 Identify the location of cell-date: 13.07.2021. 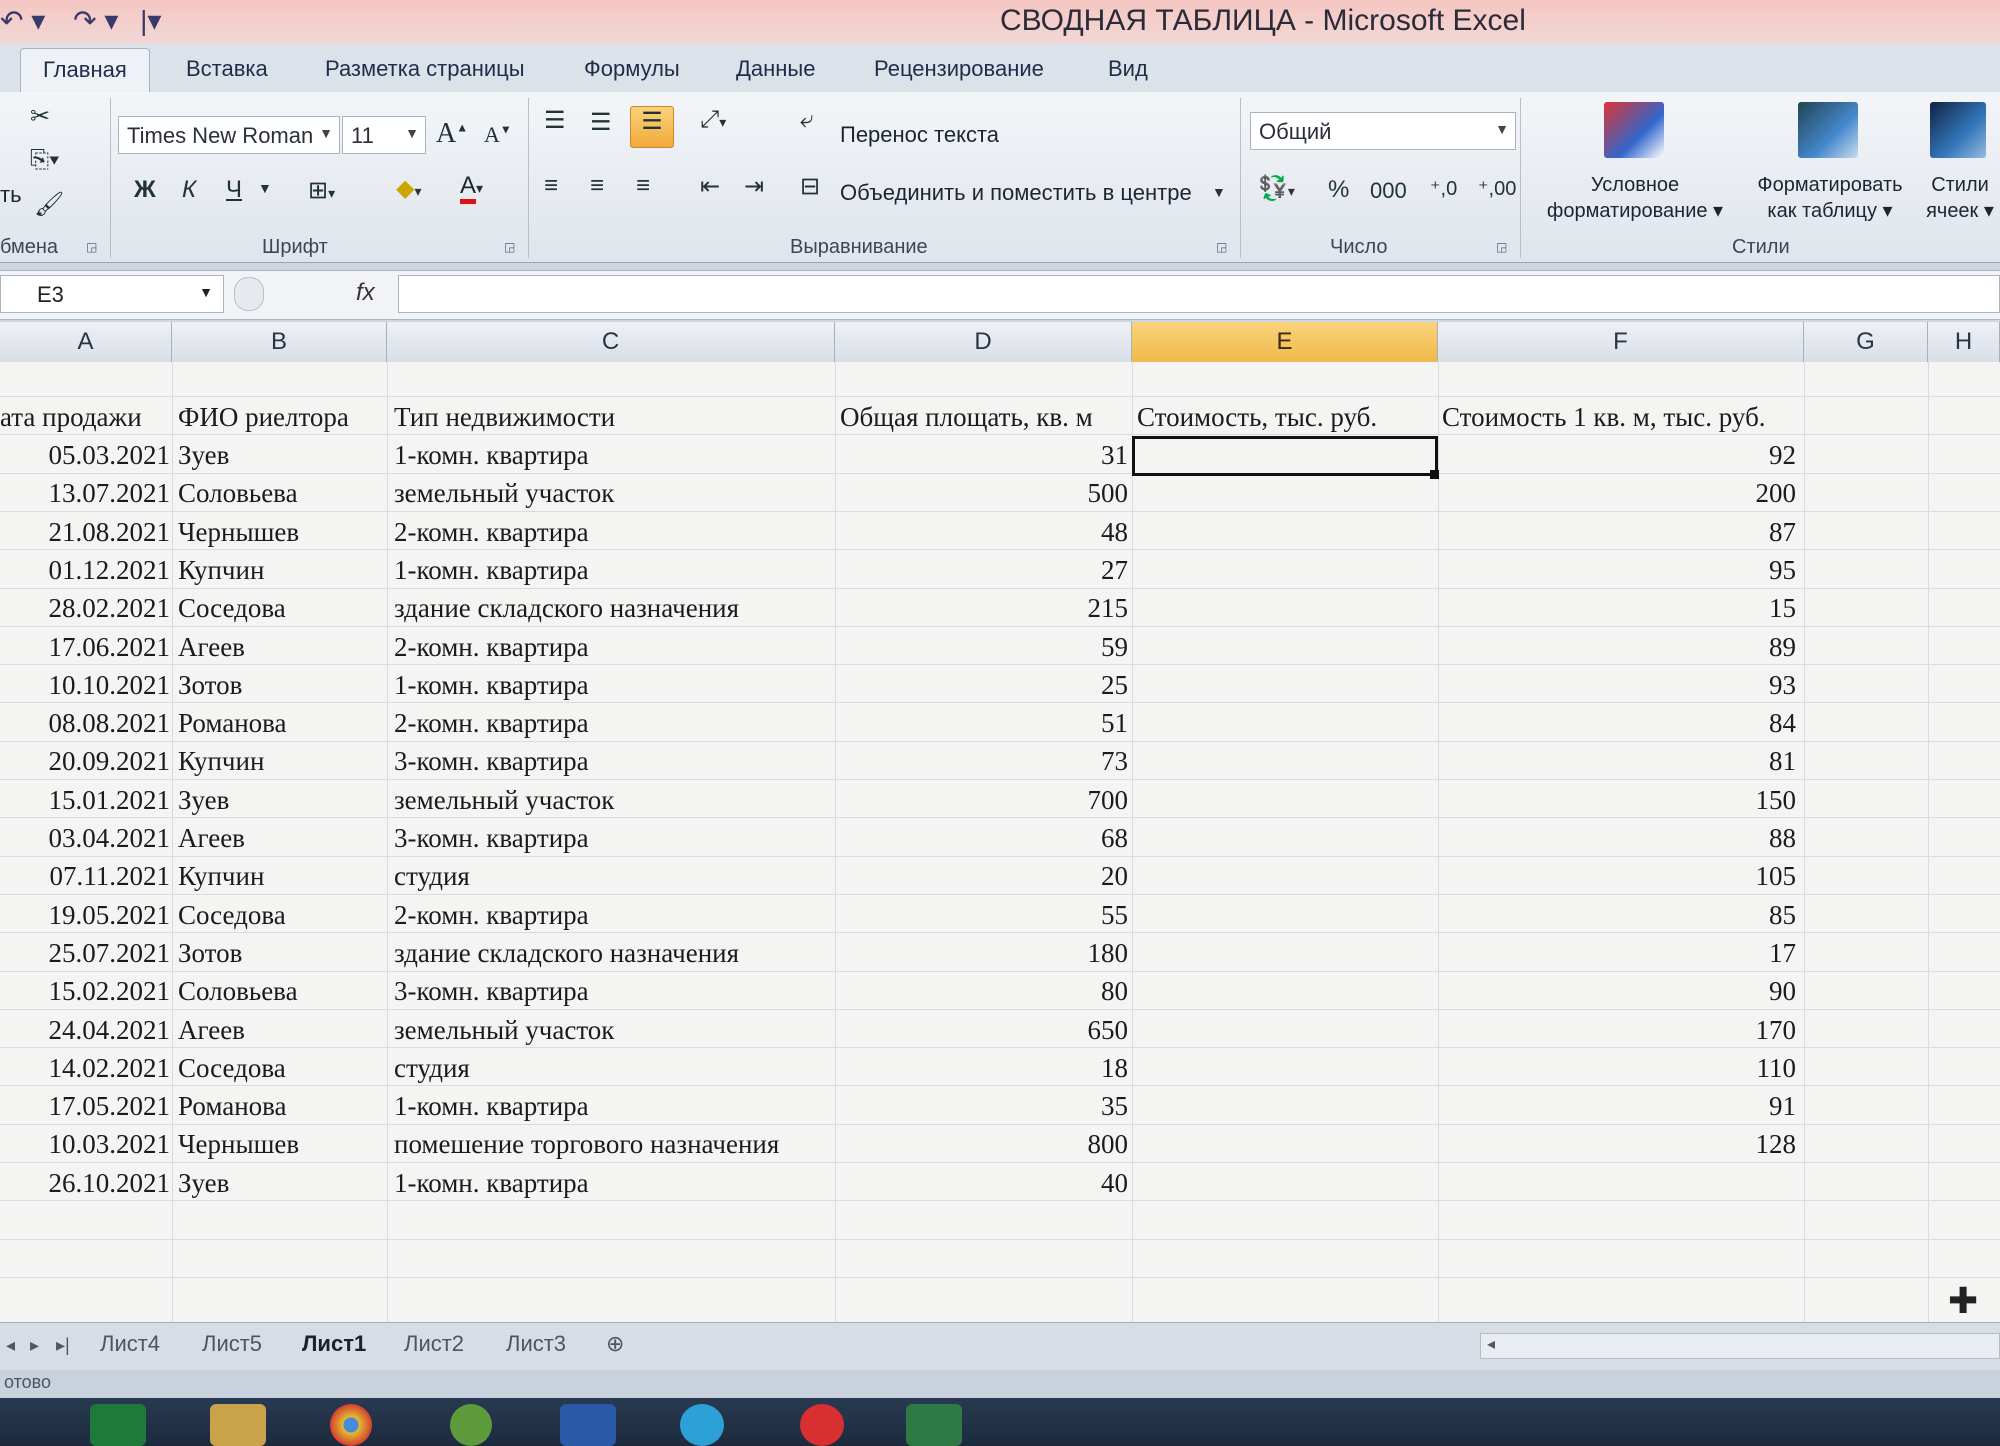
(85, 493).